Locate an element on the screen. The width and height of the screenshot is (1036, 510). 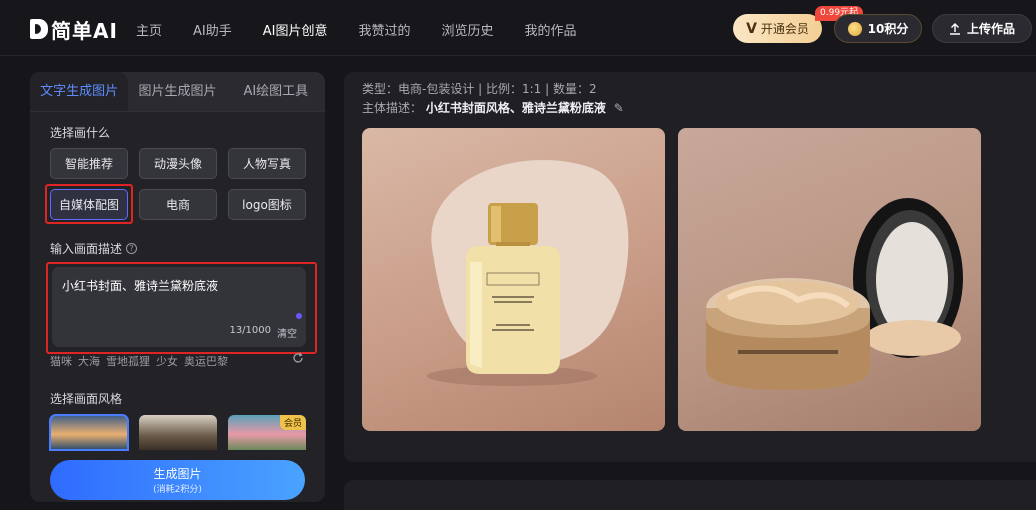
main-nav: 主页 AI助手 AI图片创意 我赞过的 浏览历史 我的作品 is located at coordinates (372, 29).